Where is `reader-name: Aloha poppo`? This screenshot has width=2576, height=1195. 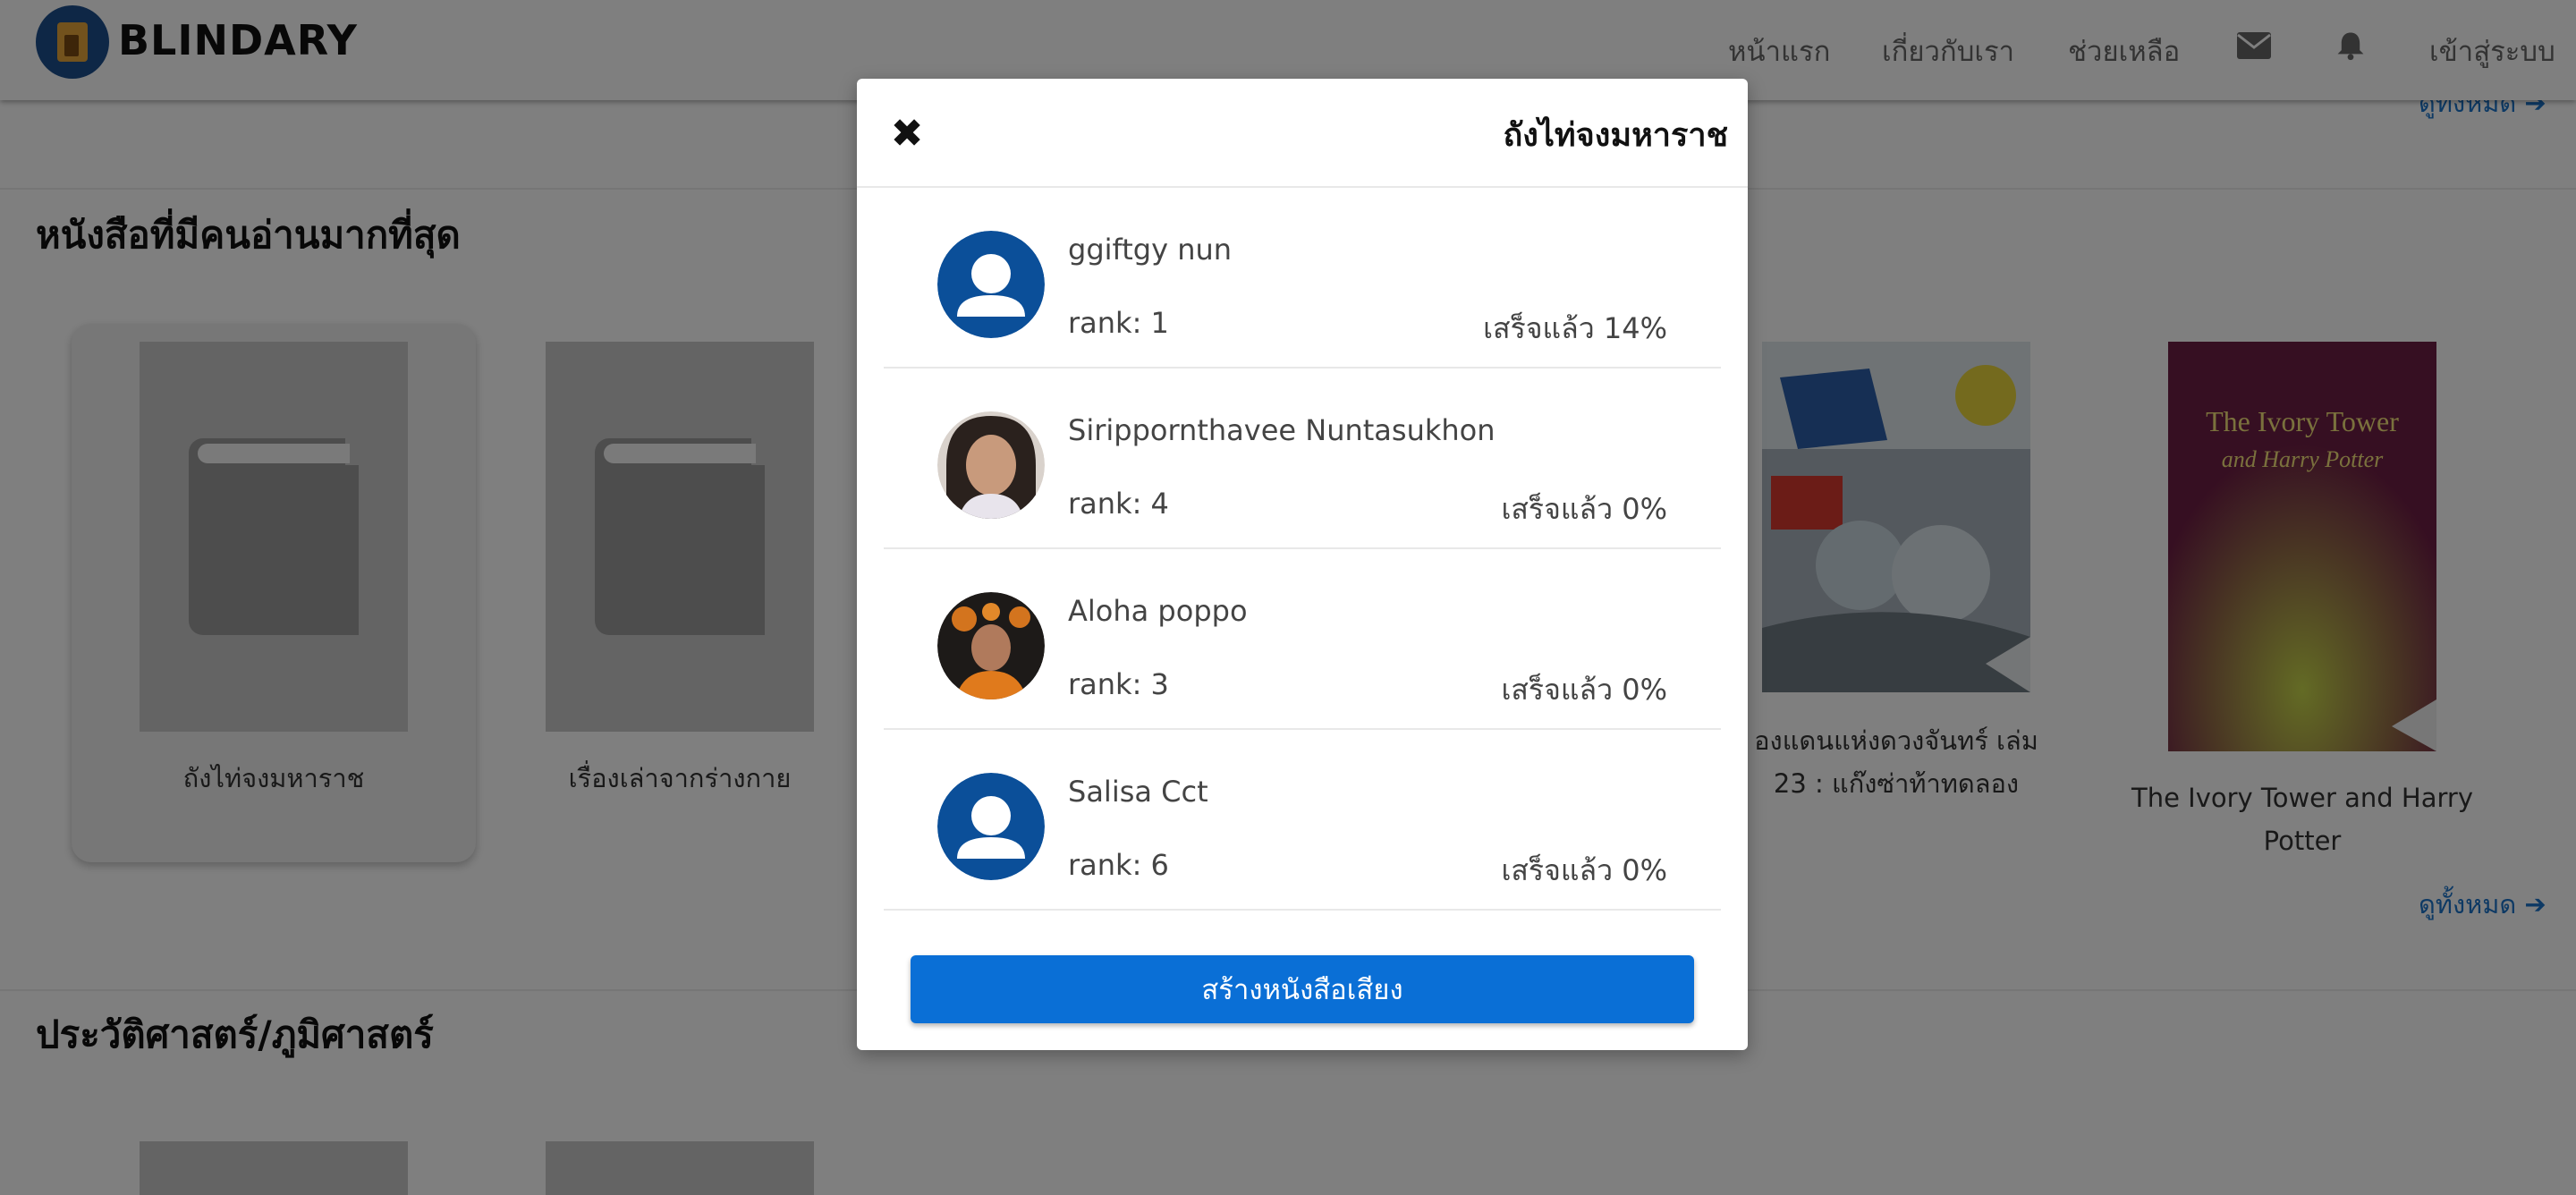 reader-name: Aloha poppo is located at coordinates (1158, 611).